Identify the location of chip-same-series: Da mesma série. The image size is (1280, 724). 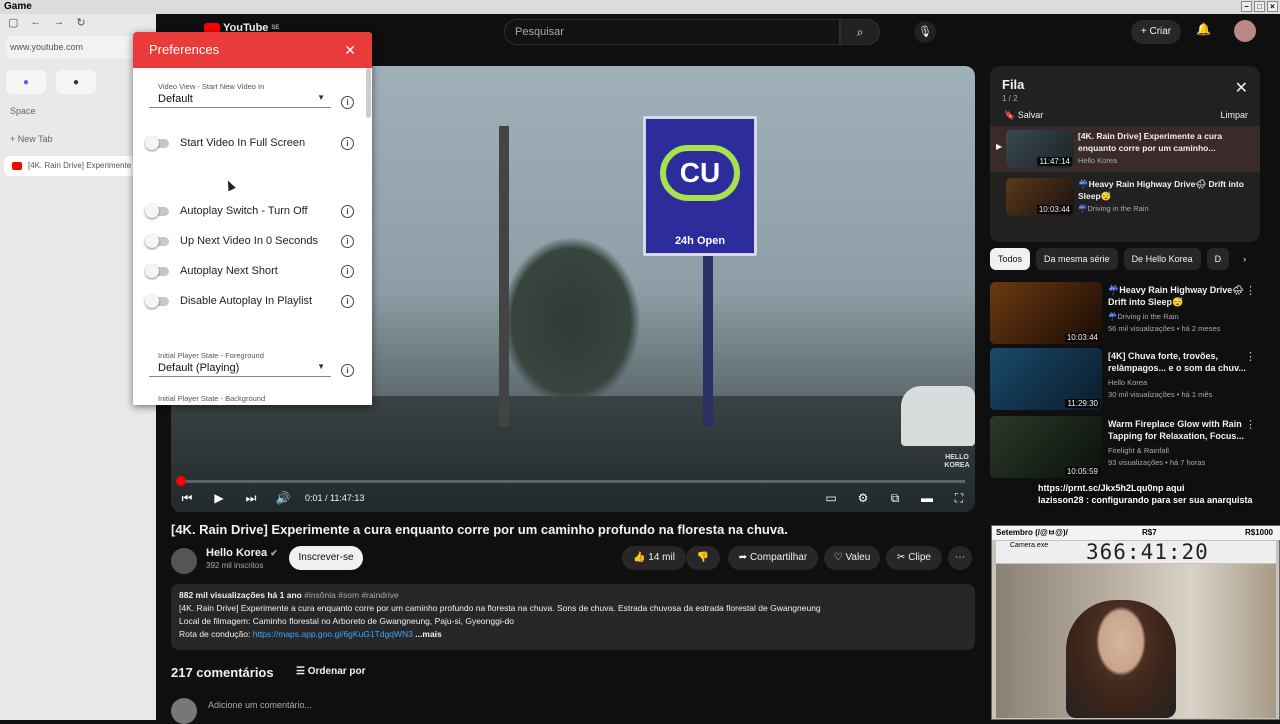
(1077, 259).